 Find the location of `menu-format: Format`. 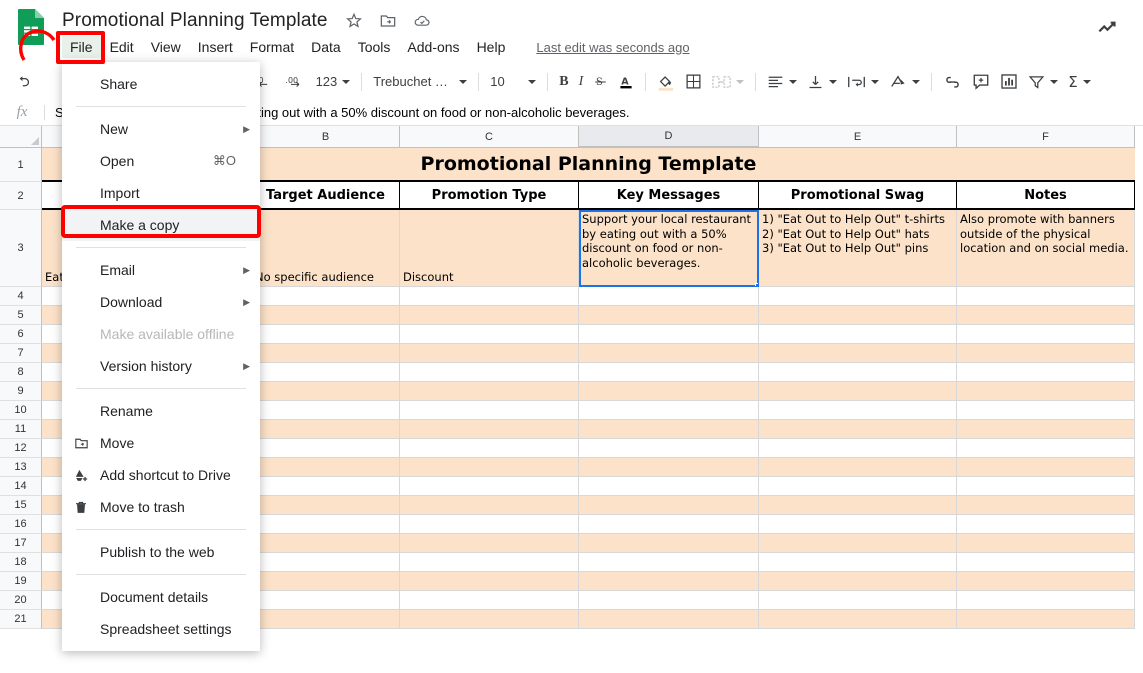

menu-format: Format is located at coordinates (272, 47).